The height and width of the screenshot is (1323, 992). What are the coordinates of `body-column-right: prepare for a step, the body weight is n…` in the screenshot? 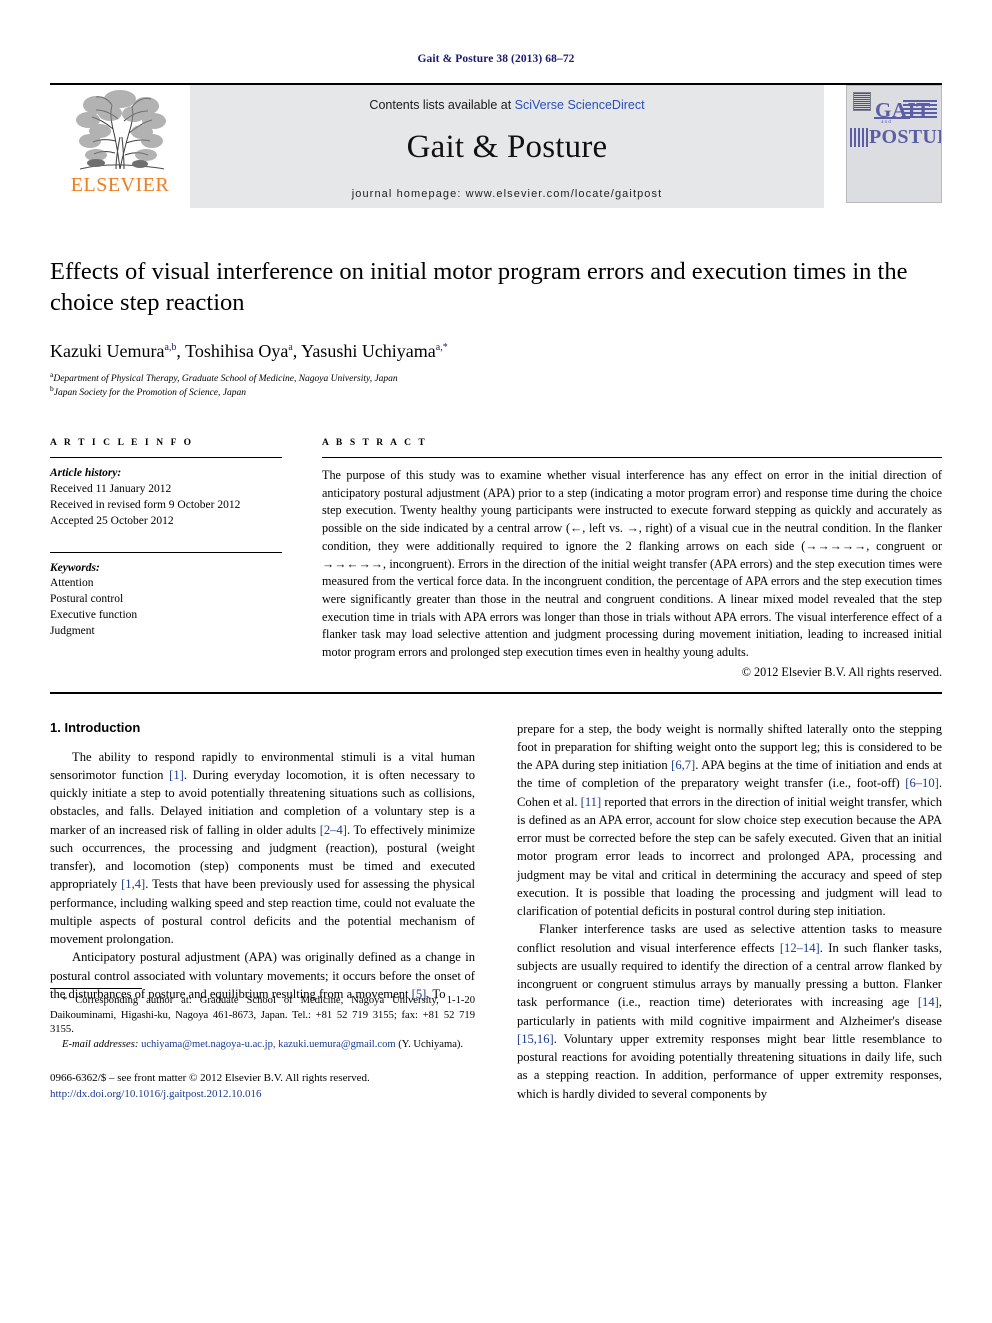 It's located at (729, 911).